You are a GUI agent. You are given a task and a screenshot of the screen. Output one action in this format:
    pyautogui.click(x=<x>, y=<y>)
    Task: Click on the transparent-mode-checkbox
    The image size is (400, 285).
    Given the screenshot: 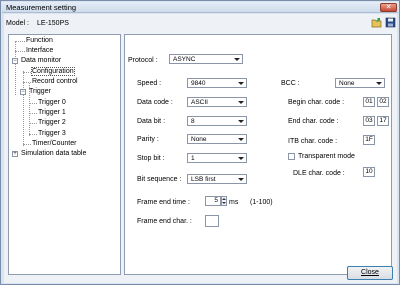 What is the action you would take?
    pyautogui.click(x=291, y=156)
    